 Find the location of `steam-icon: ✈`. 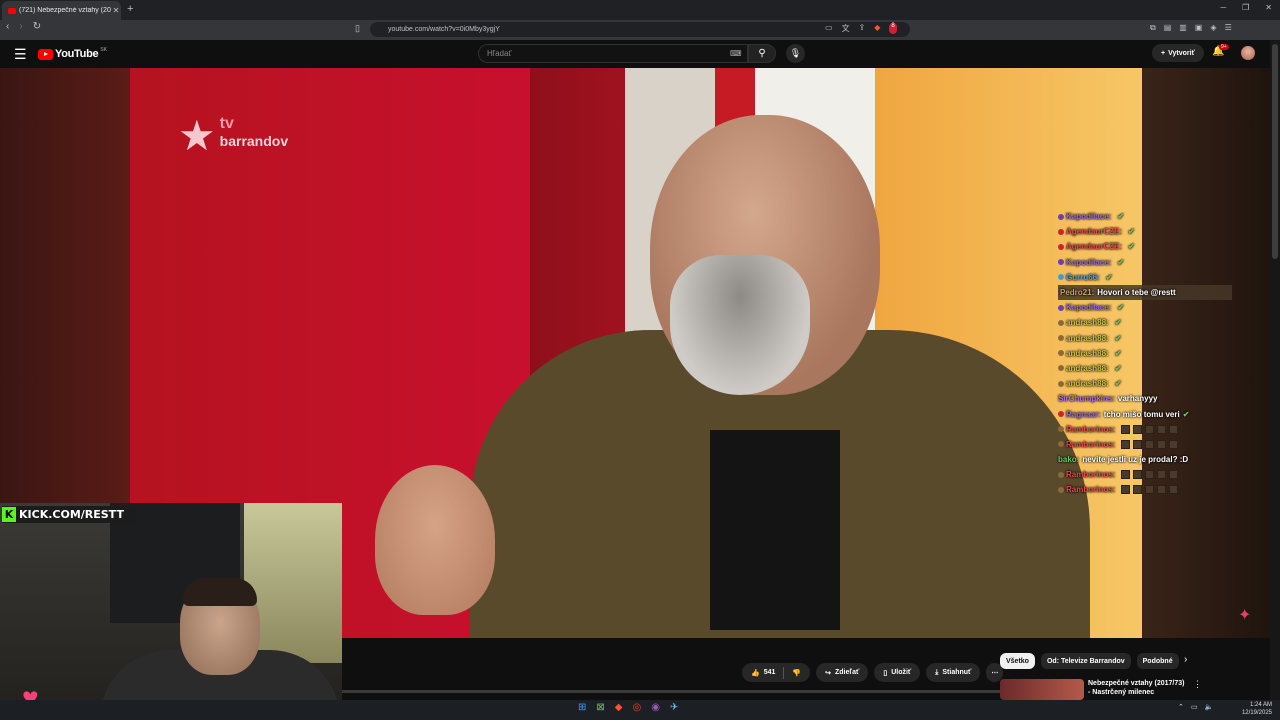

steam-icon: ✈ is located at coordinates (674, 707).